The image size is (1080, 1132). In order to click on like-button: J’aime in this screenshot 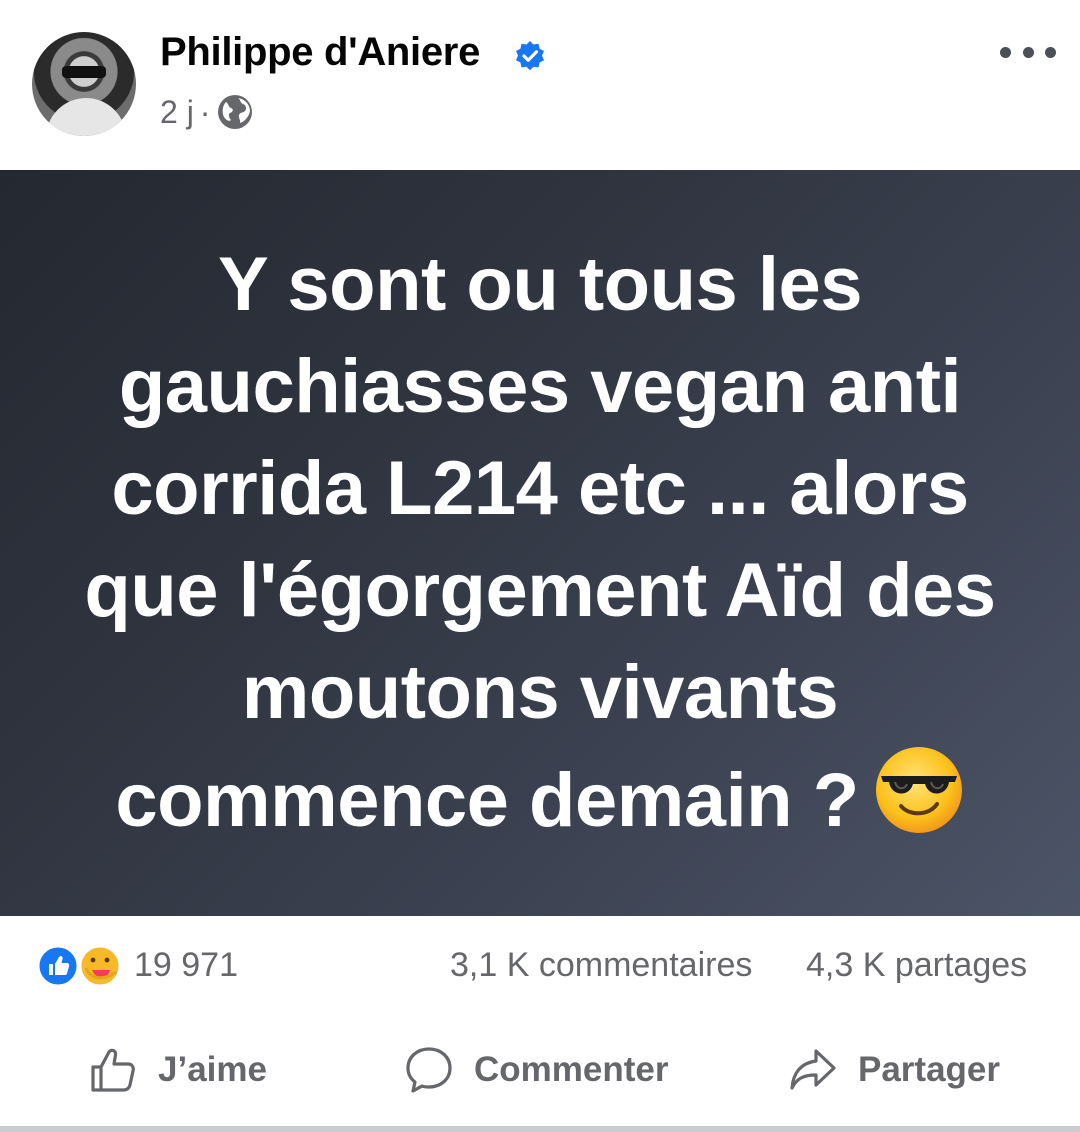, I will do `click(177, 1070)`.